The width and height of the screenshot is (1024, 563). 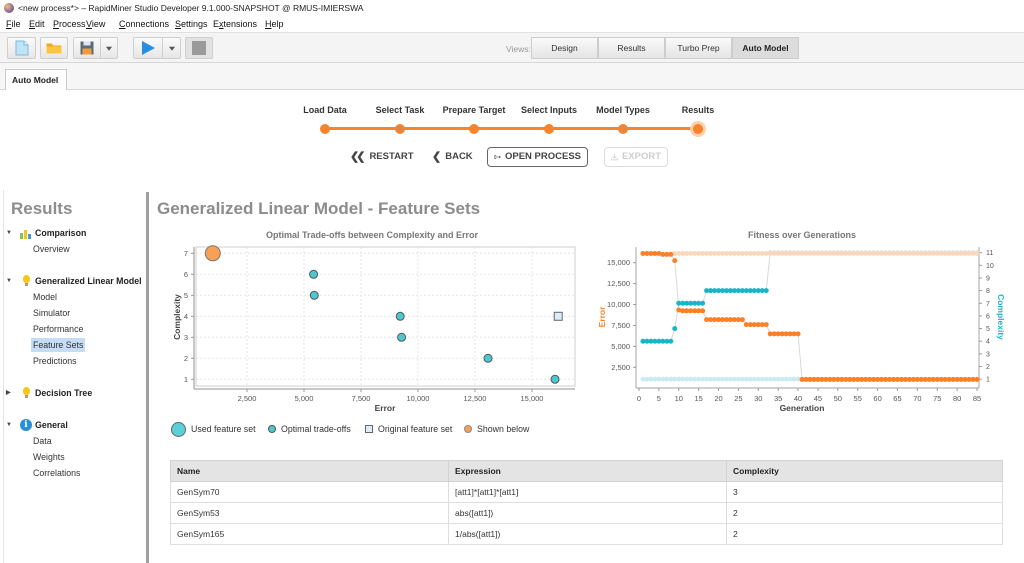 What do you see at coordinates (988, 367) in the screenshot?
I see `right-y-tick-label: 2` at bounding box center [988, 367].